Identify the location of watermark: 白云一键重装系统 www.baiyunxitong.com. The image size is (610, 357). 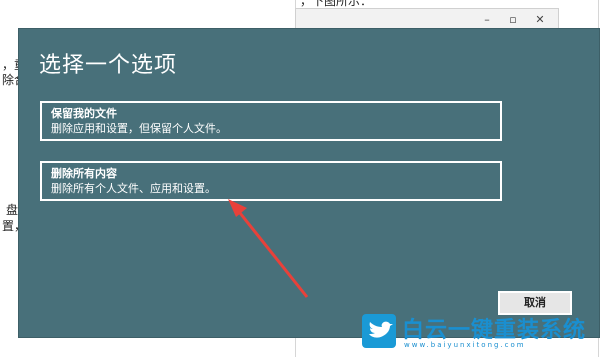
(485, 334).